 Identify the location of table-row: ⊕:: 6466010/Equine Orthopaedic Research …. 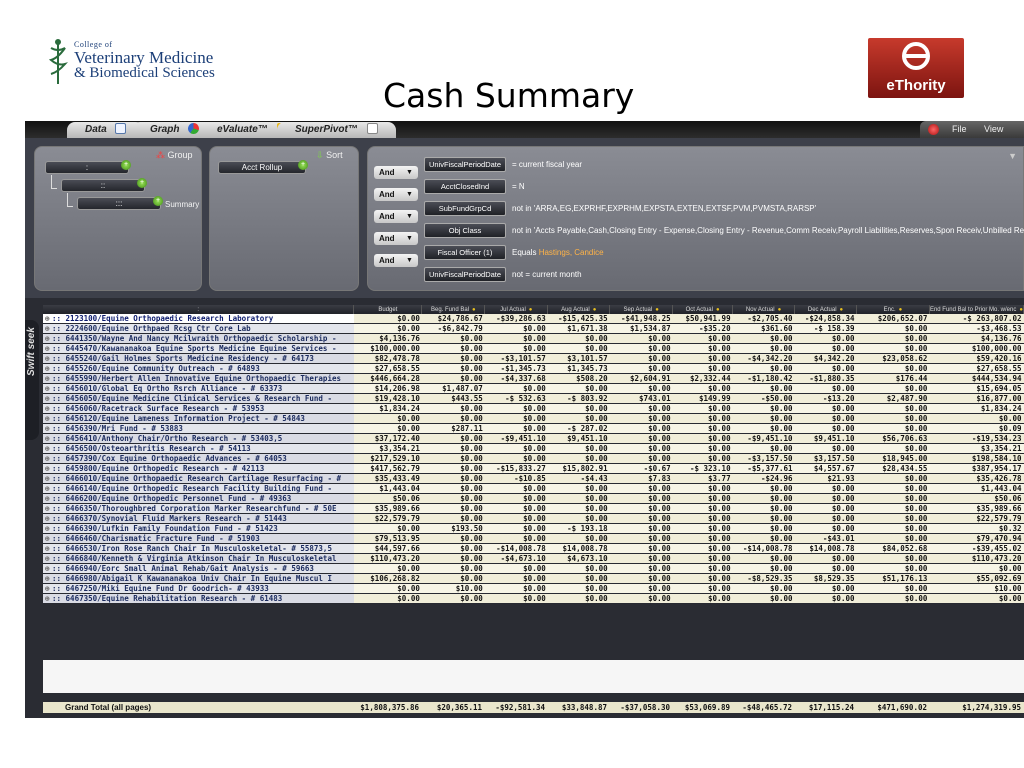
(533, 478).